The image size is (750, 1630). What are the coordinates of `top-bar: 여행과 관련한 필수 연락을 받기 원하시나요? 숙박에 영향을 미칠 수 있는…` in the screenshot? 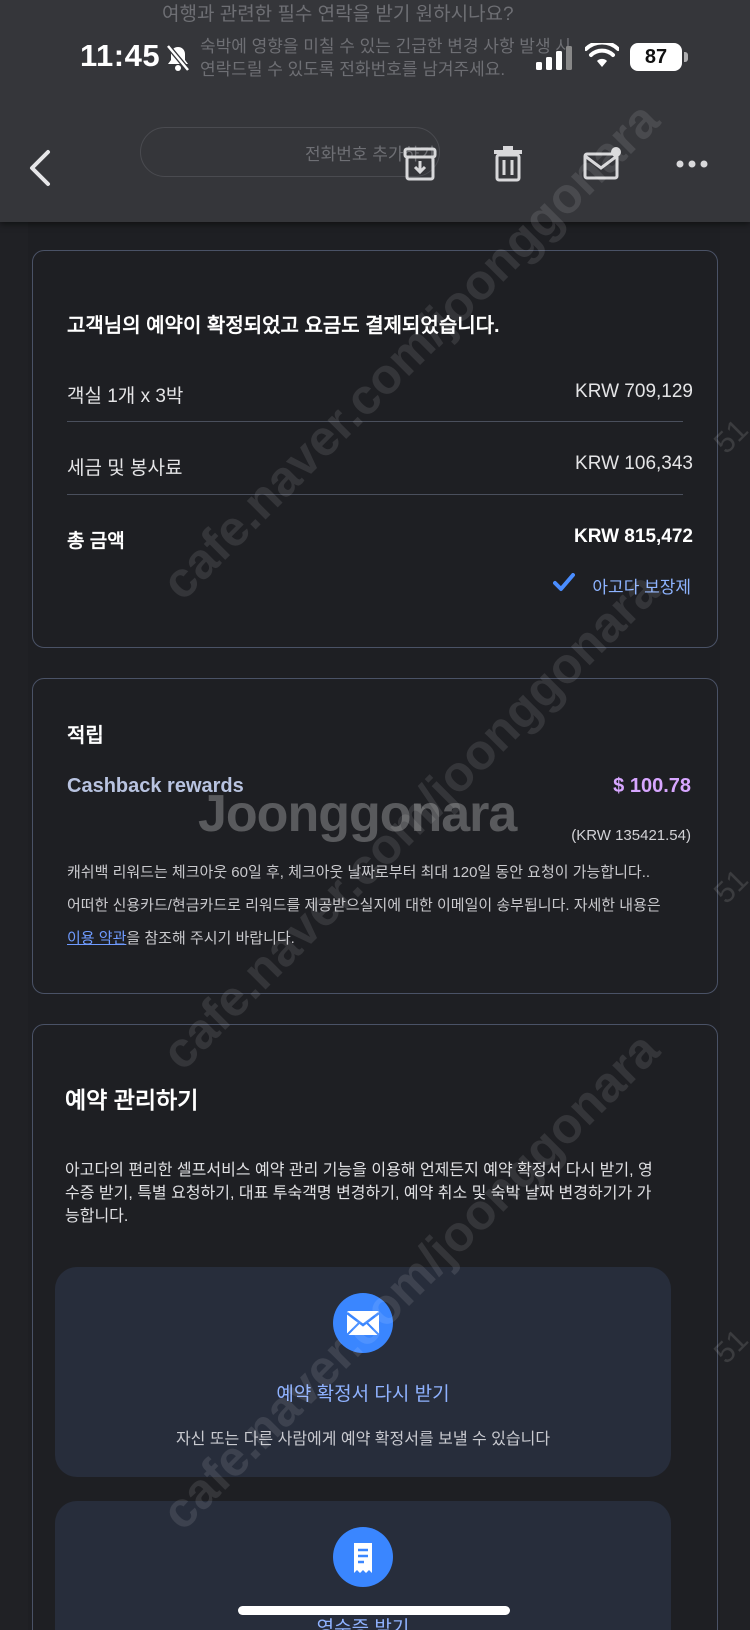 It's located at (375, 111).